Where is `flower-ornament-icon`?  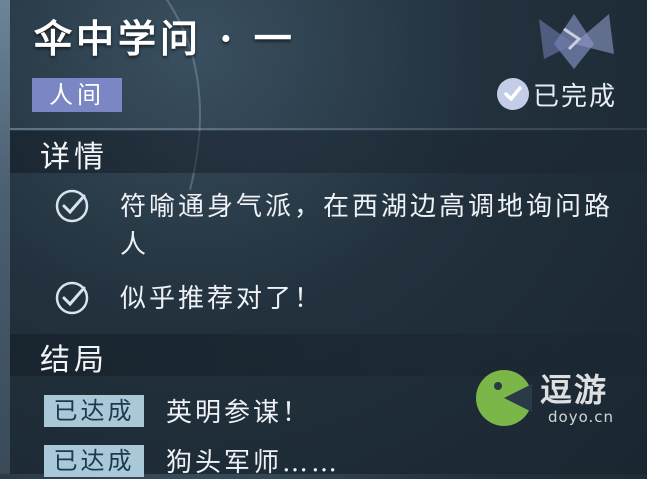
flower-ornament-icon is located at coordinates (576, 41).